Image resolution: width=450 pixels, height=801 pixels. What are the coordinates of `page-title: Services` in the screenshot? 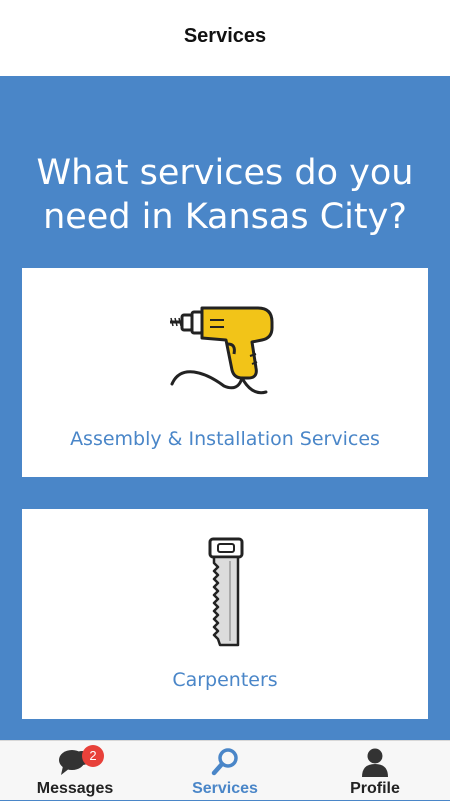 It's located at (225, 35).